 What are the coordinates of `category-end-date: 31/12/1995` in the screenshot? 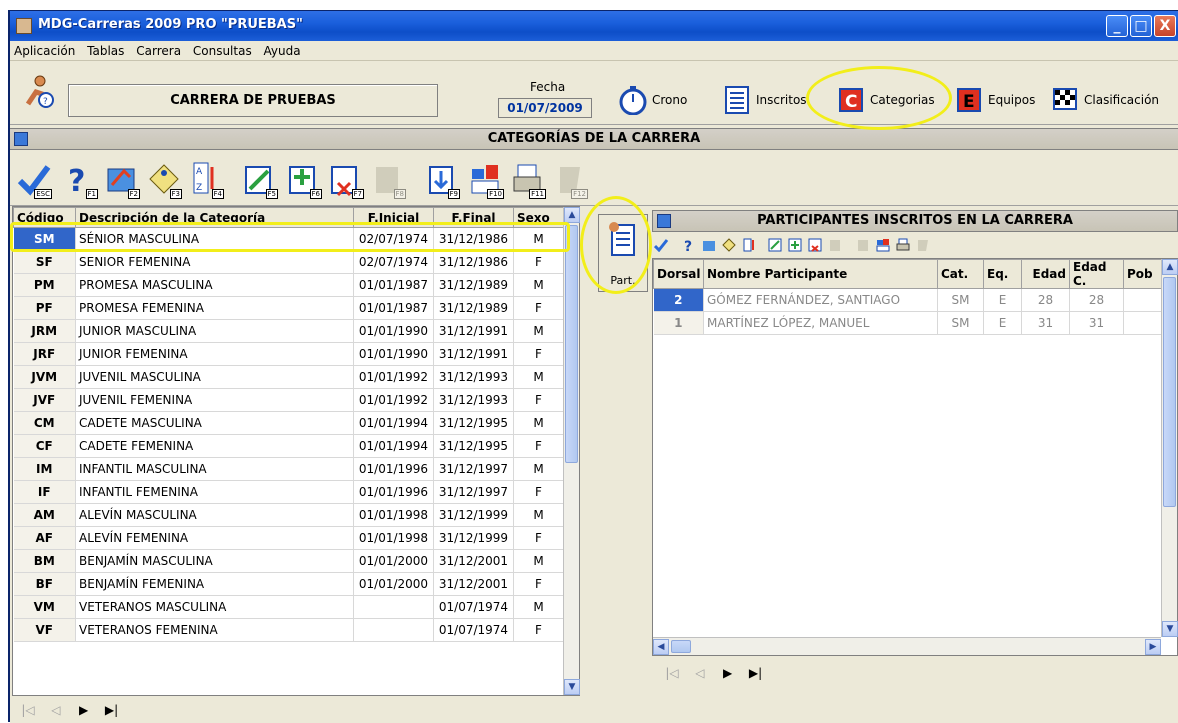 It's located at (473, 446).